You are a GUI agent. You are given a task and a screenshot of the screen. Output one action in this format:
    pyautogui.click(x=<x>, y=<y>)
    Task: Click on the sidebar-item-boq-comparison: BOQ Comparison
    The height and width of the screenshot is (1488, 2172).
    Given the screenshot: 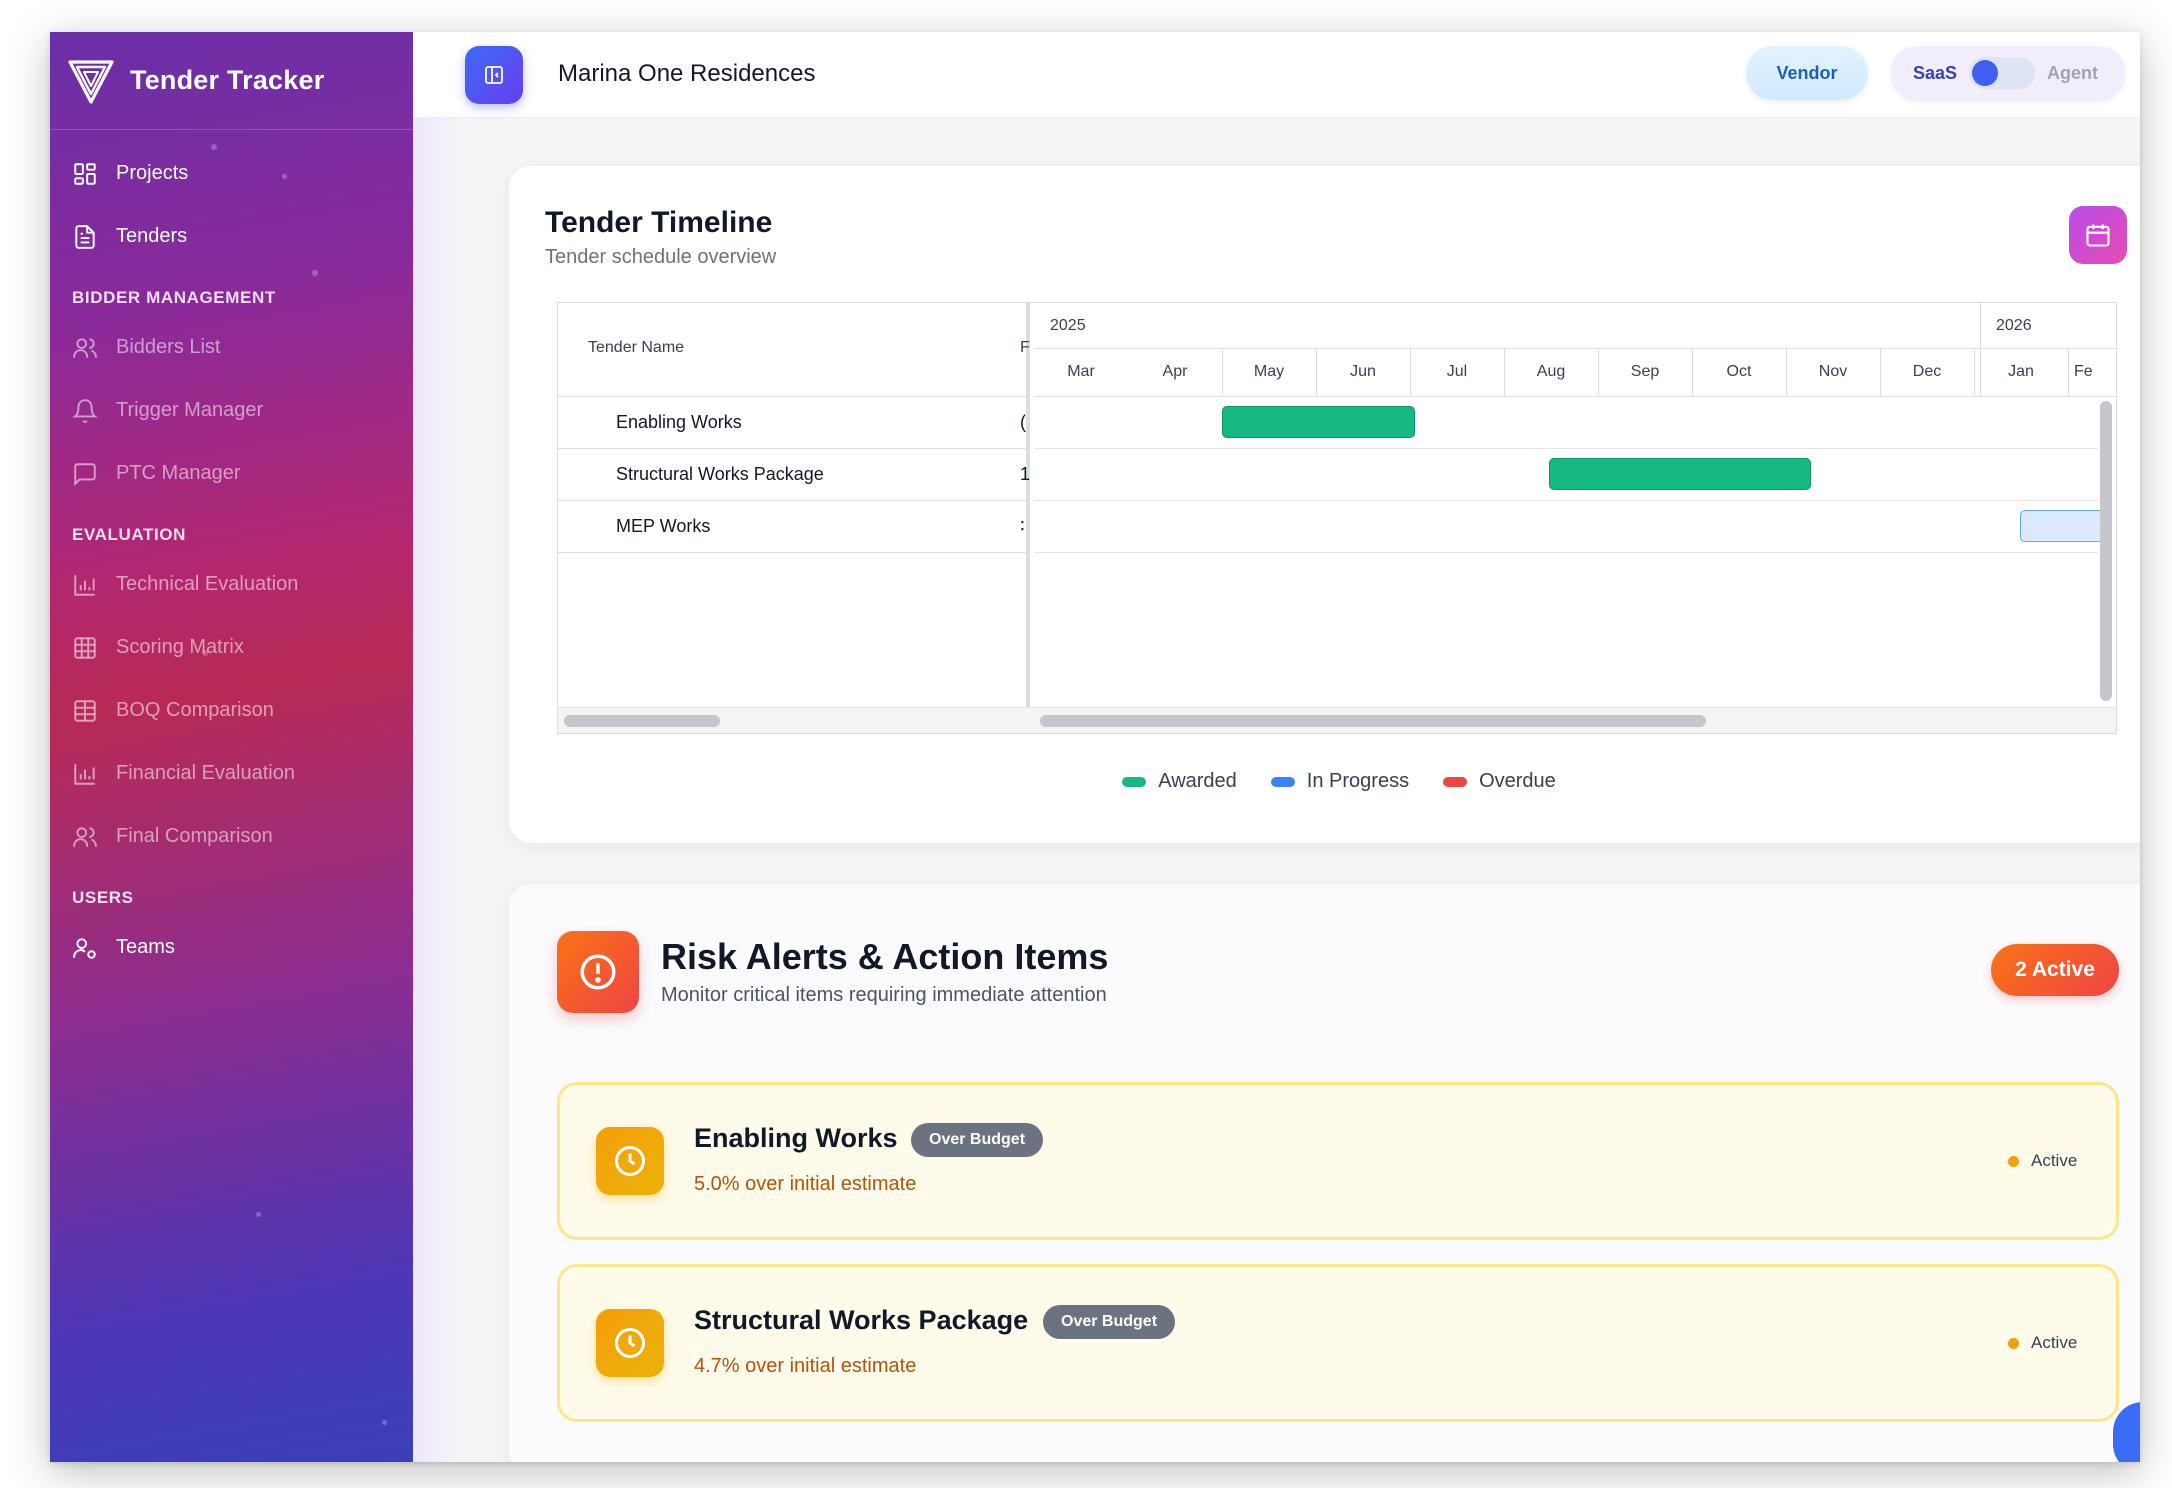 What is the action you would take?
    pyautogui.click(x=231, y=710)
    